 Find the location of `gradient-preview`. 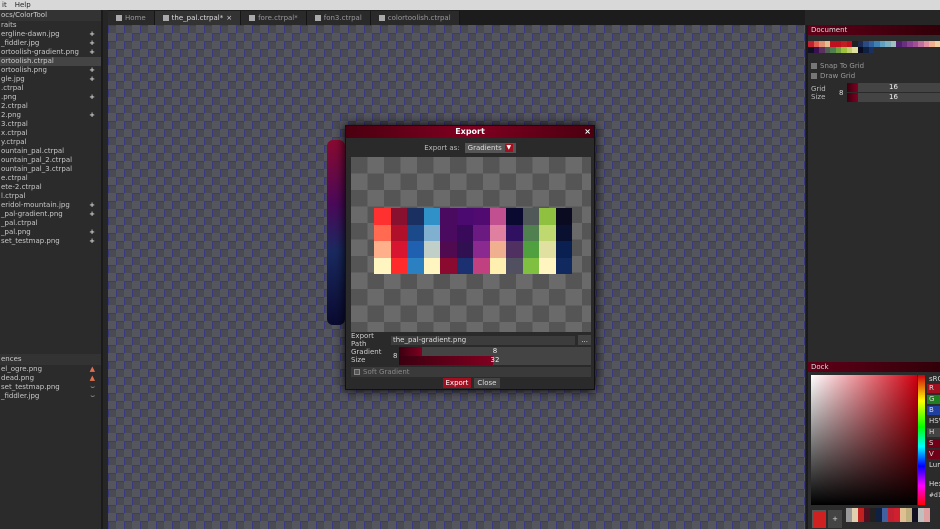

gradient-preview is located at coordinates (473, 241).